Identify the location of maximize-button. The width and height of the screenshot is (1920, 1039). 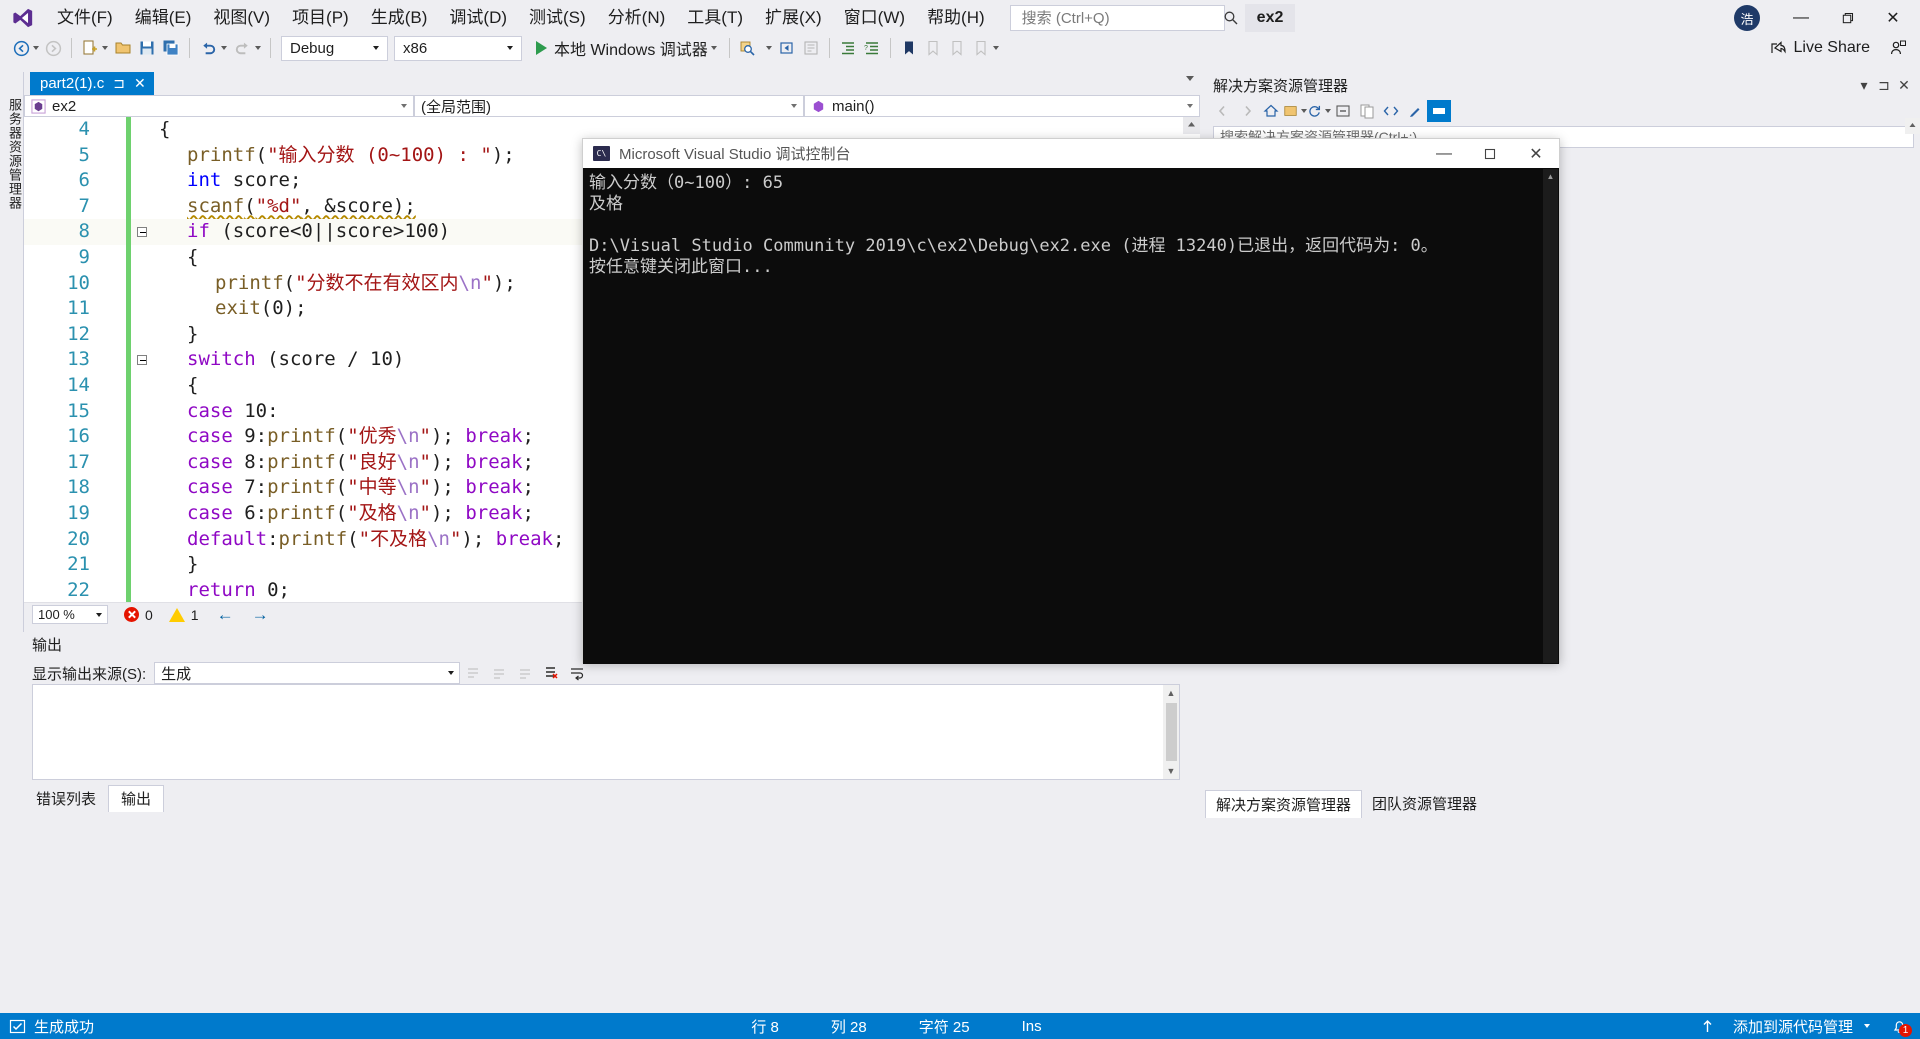
(1847, 18).